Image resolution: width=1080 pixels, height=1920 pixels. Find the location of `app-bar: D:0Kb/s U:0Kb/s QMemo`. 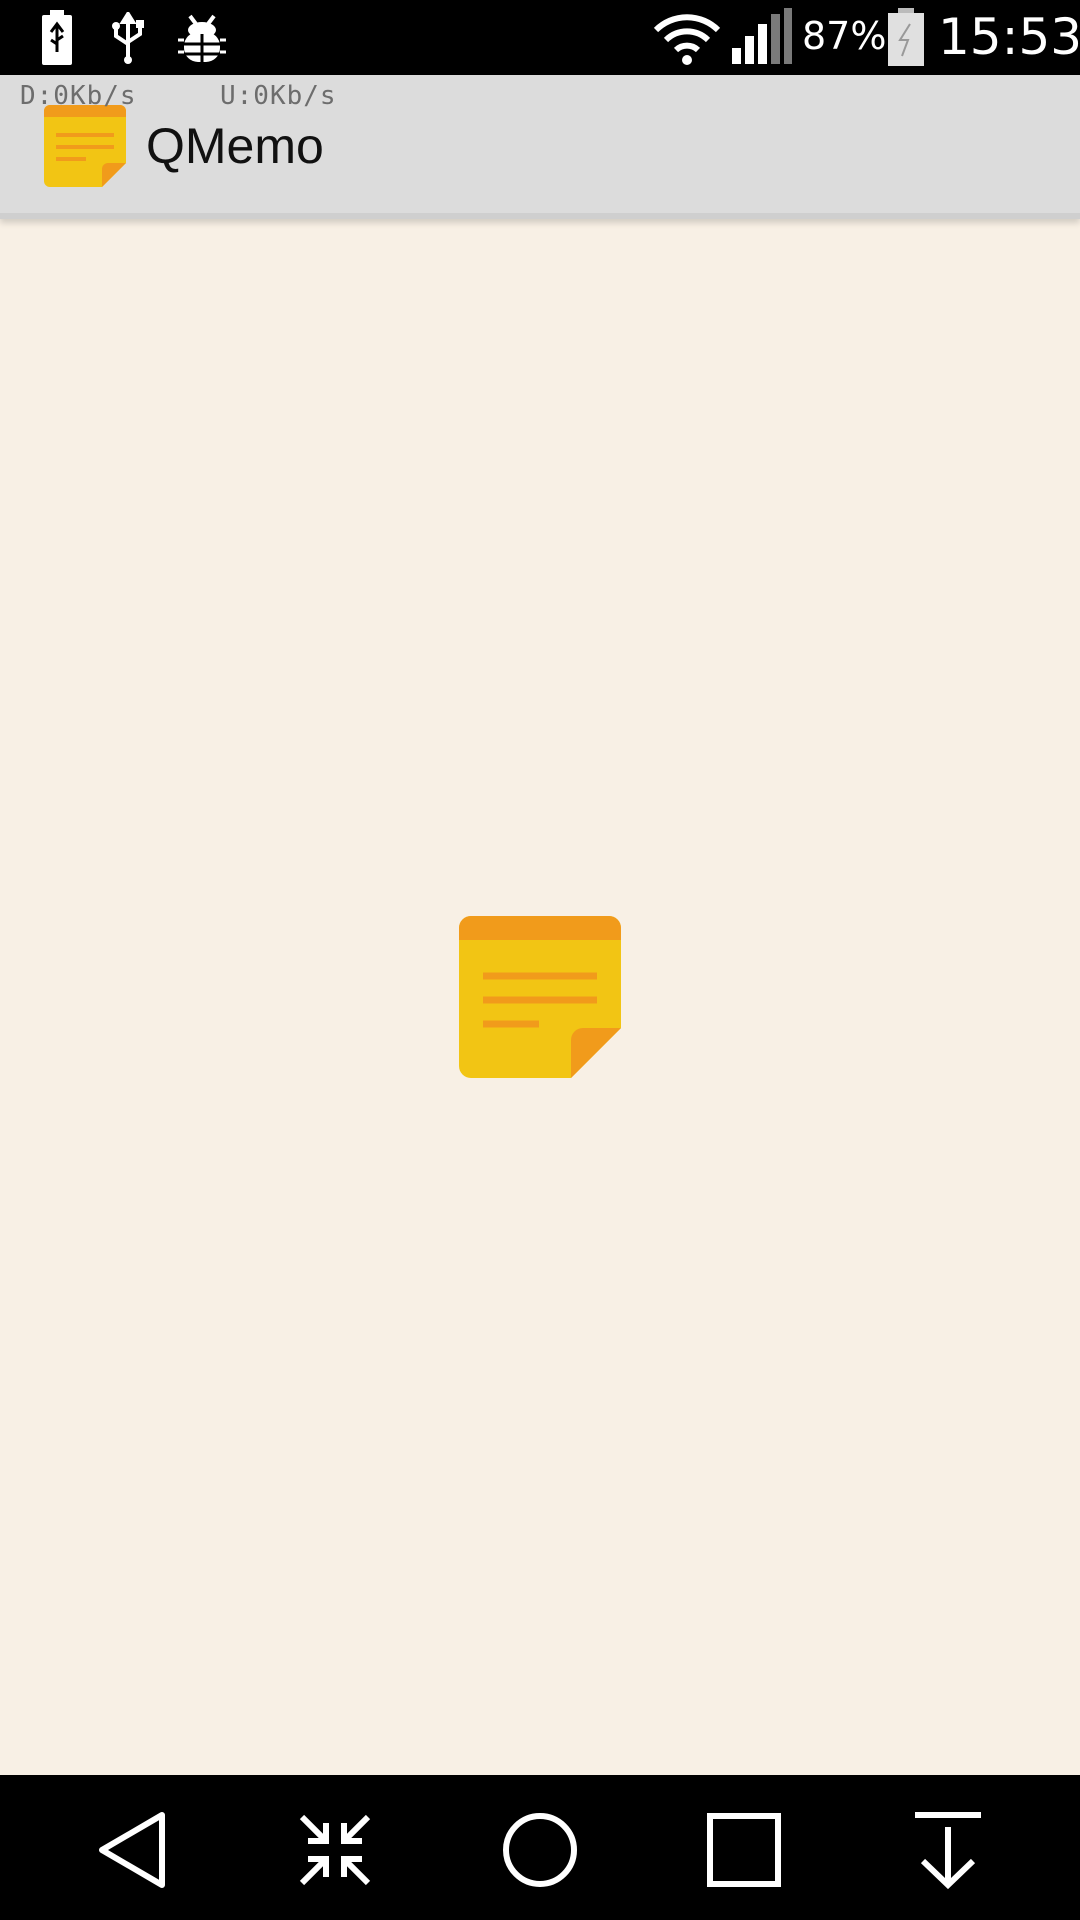

app-bar: D:0Kb/s U:0Kb/s QMemo is located at coordinates (540, 147).